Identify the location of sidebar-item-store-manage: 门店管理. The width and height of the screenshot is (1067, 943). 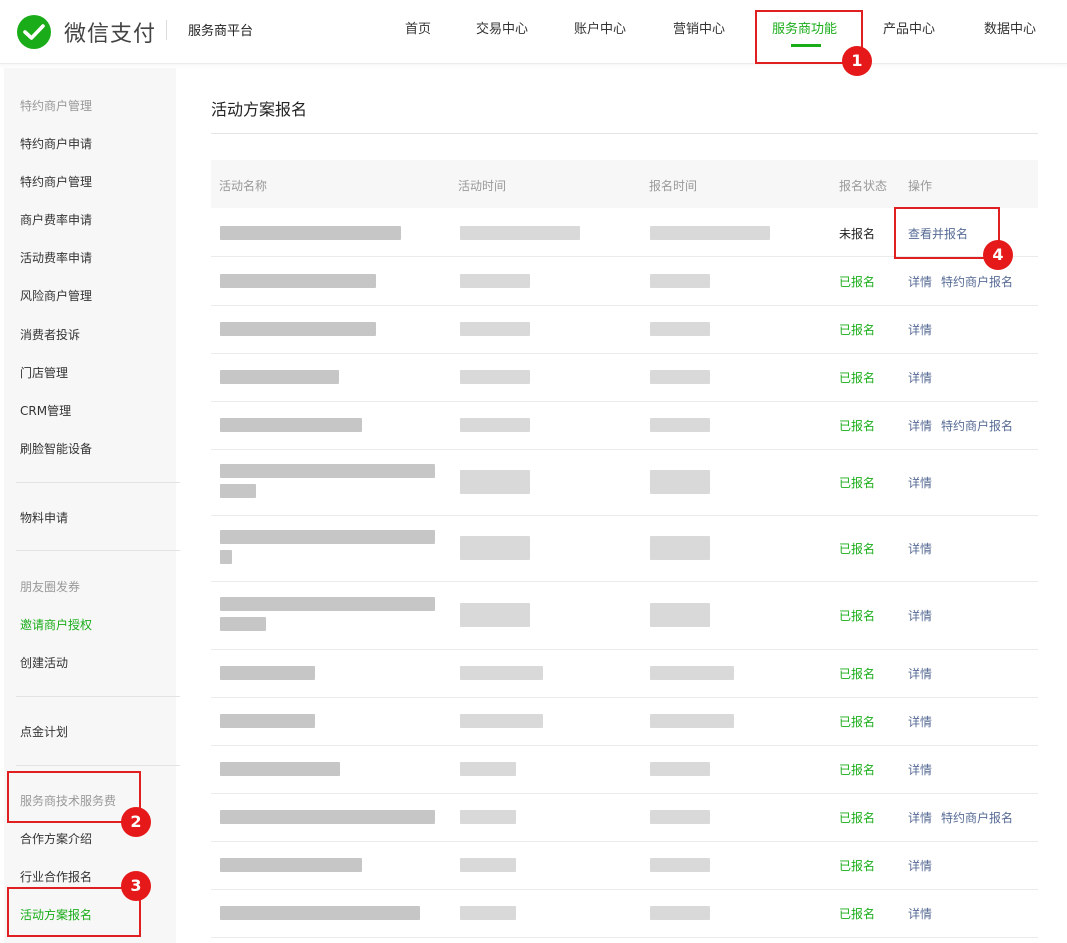
(44, 372).